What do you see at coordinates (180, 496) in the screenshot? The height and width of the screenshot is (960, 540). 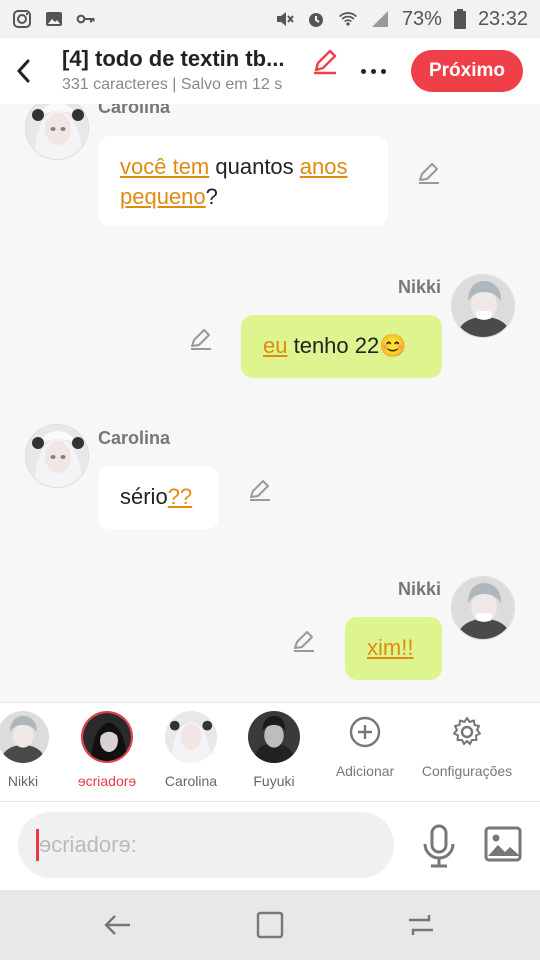 I see `keyword-text: ??` at bounding box center [180, 496].